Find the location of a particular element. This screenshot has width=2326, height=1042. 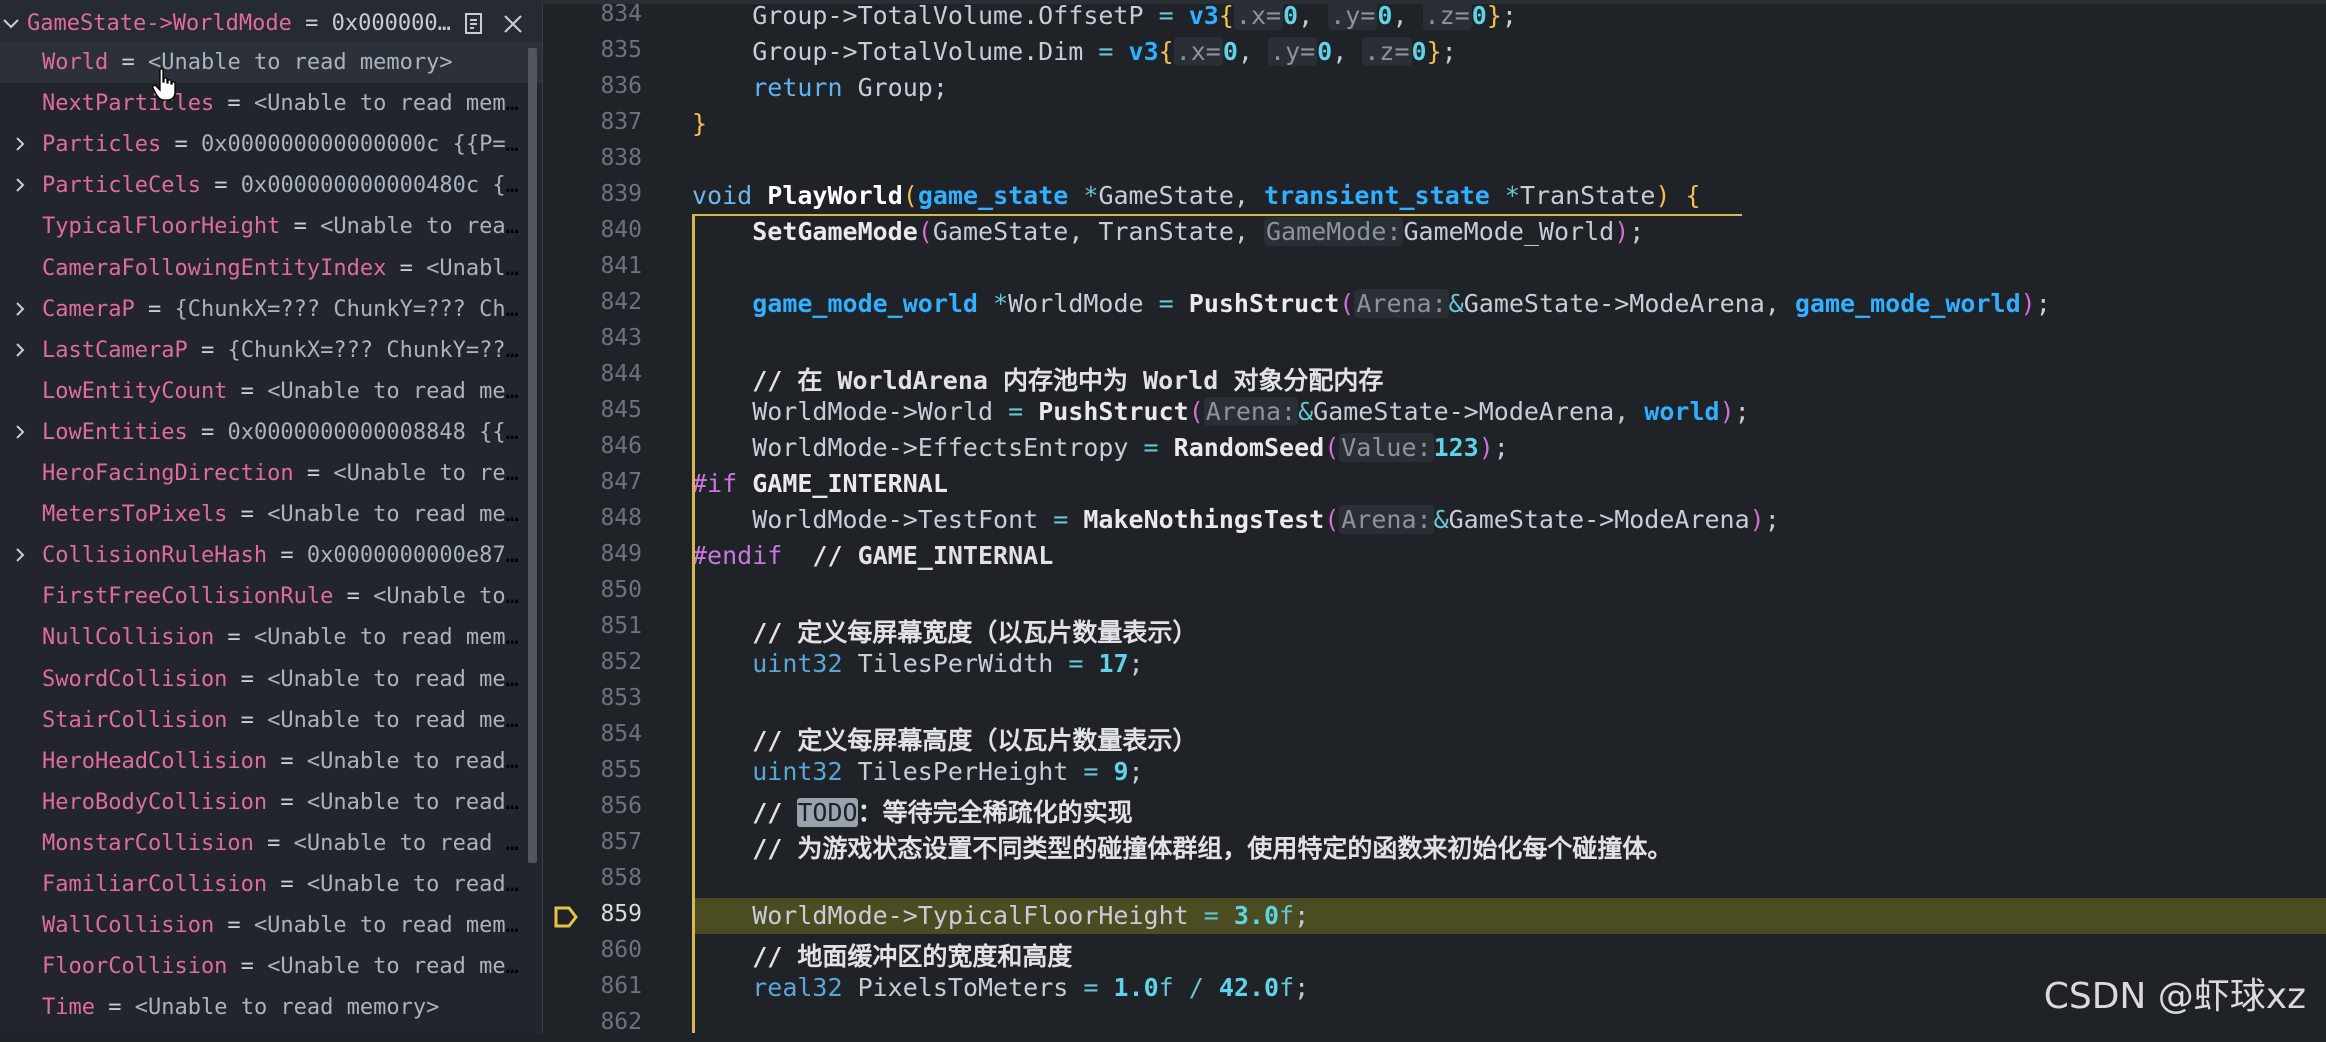

line-number: 842 is located at coordinates (592, 302).